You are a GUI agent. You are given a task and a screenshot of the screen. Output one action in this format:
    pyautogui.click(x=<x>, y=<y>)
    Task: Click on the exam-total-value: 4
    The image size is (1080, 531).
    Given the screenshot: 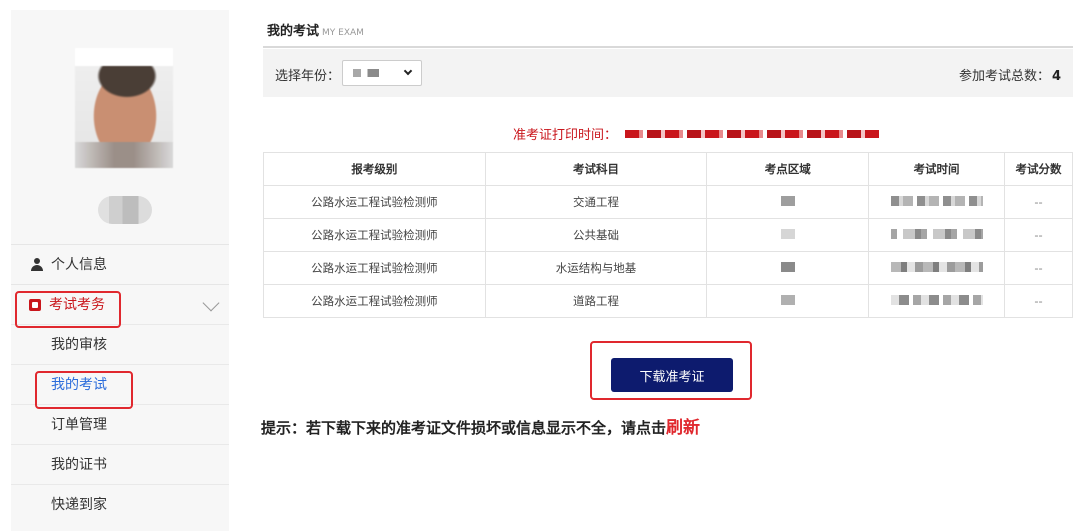 What is the action you would take?
    pyautogui.click(x=1056, y=76)
    